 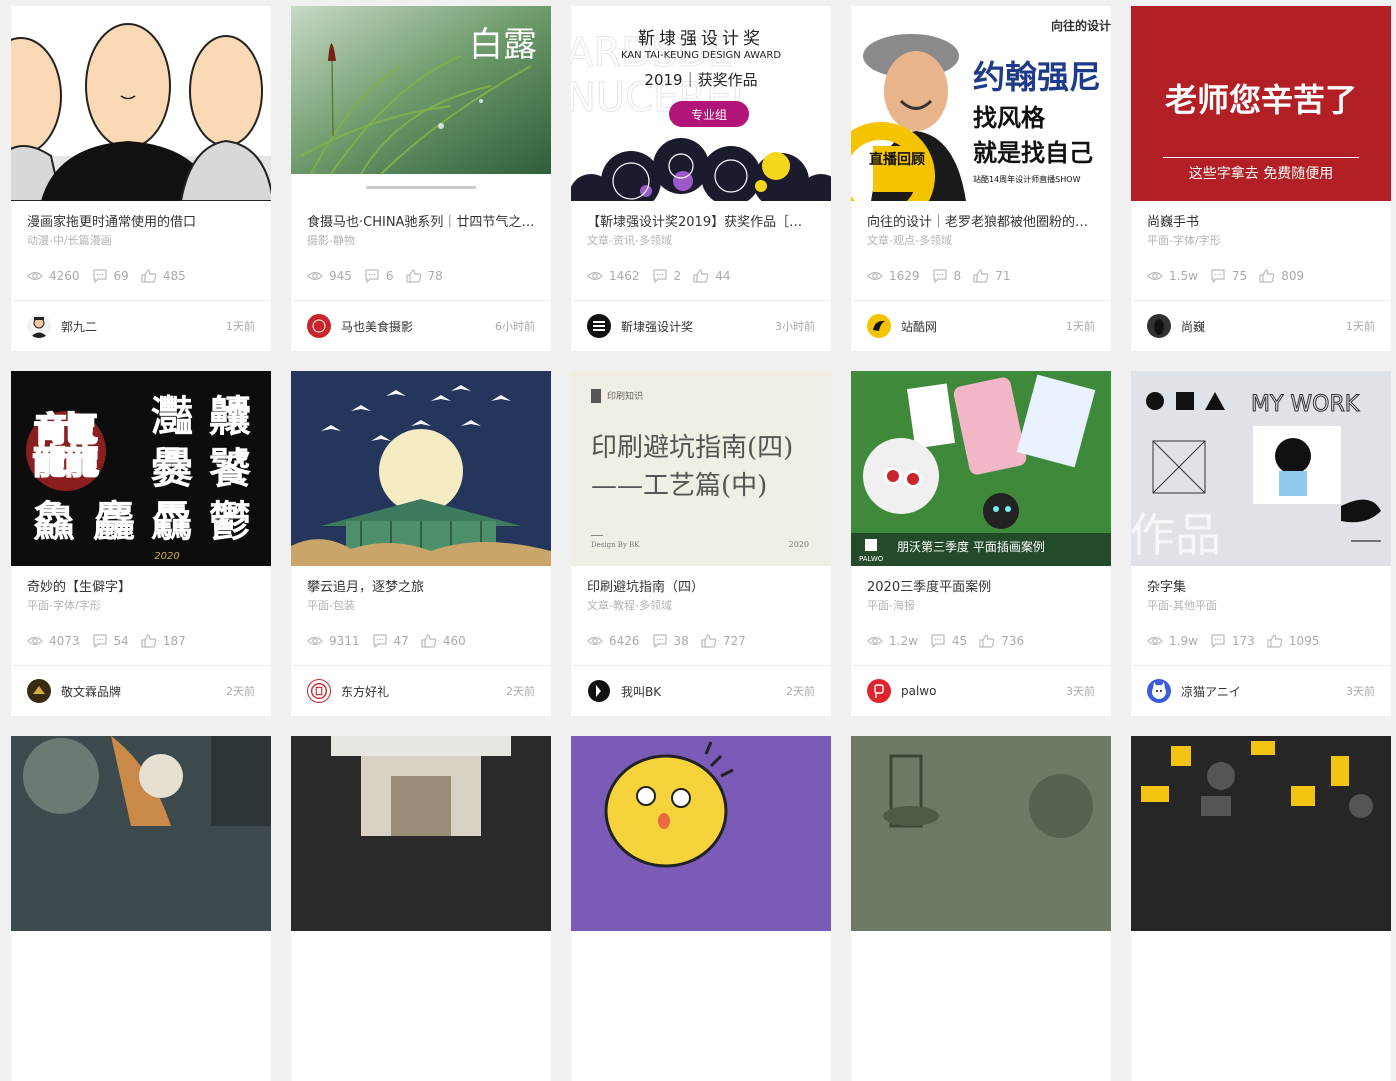 I want to click on author-name: 靳埭强设计奖, so click(x=657, y=326).